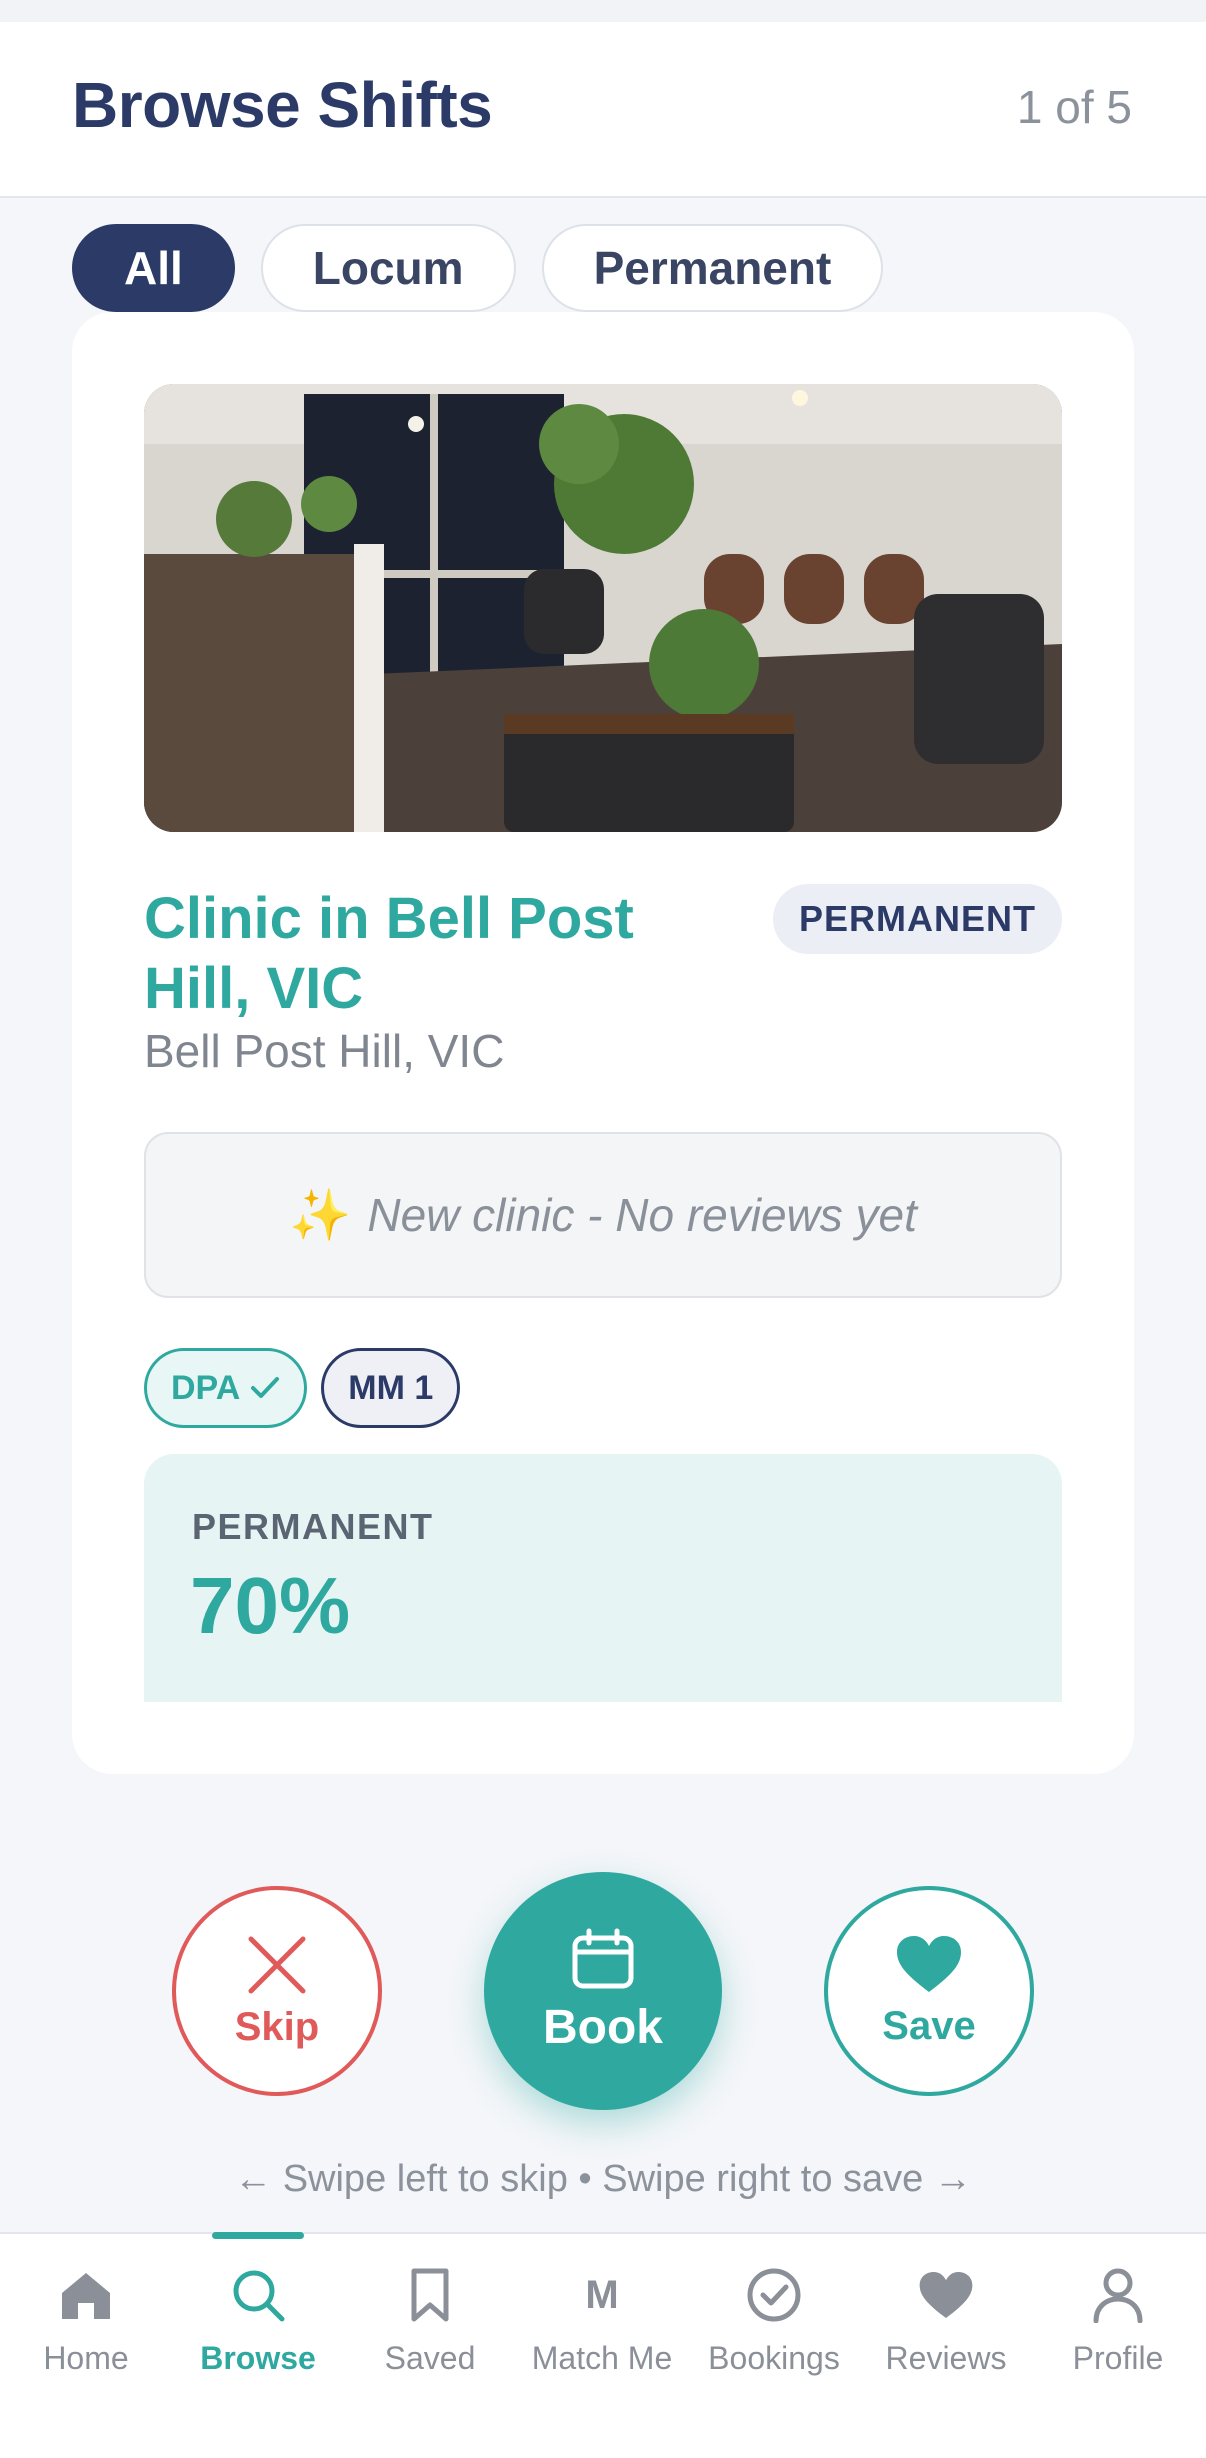  I want to click on tag-mm: MM 1, so click(391, 1388).